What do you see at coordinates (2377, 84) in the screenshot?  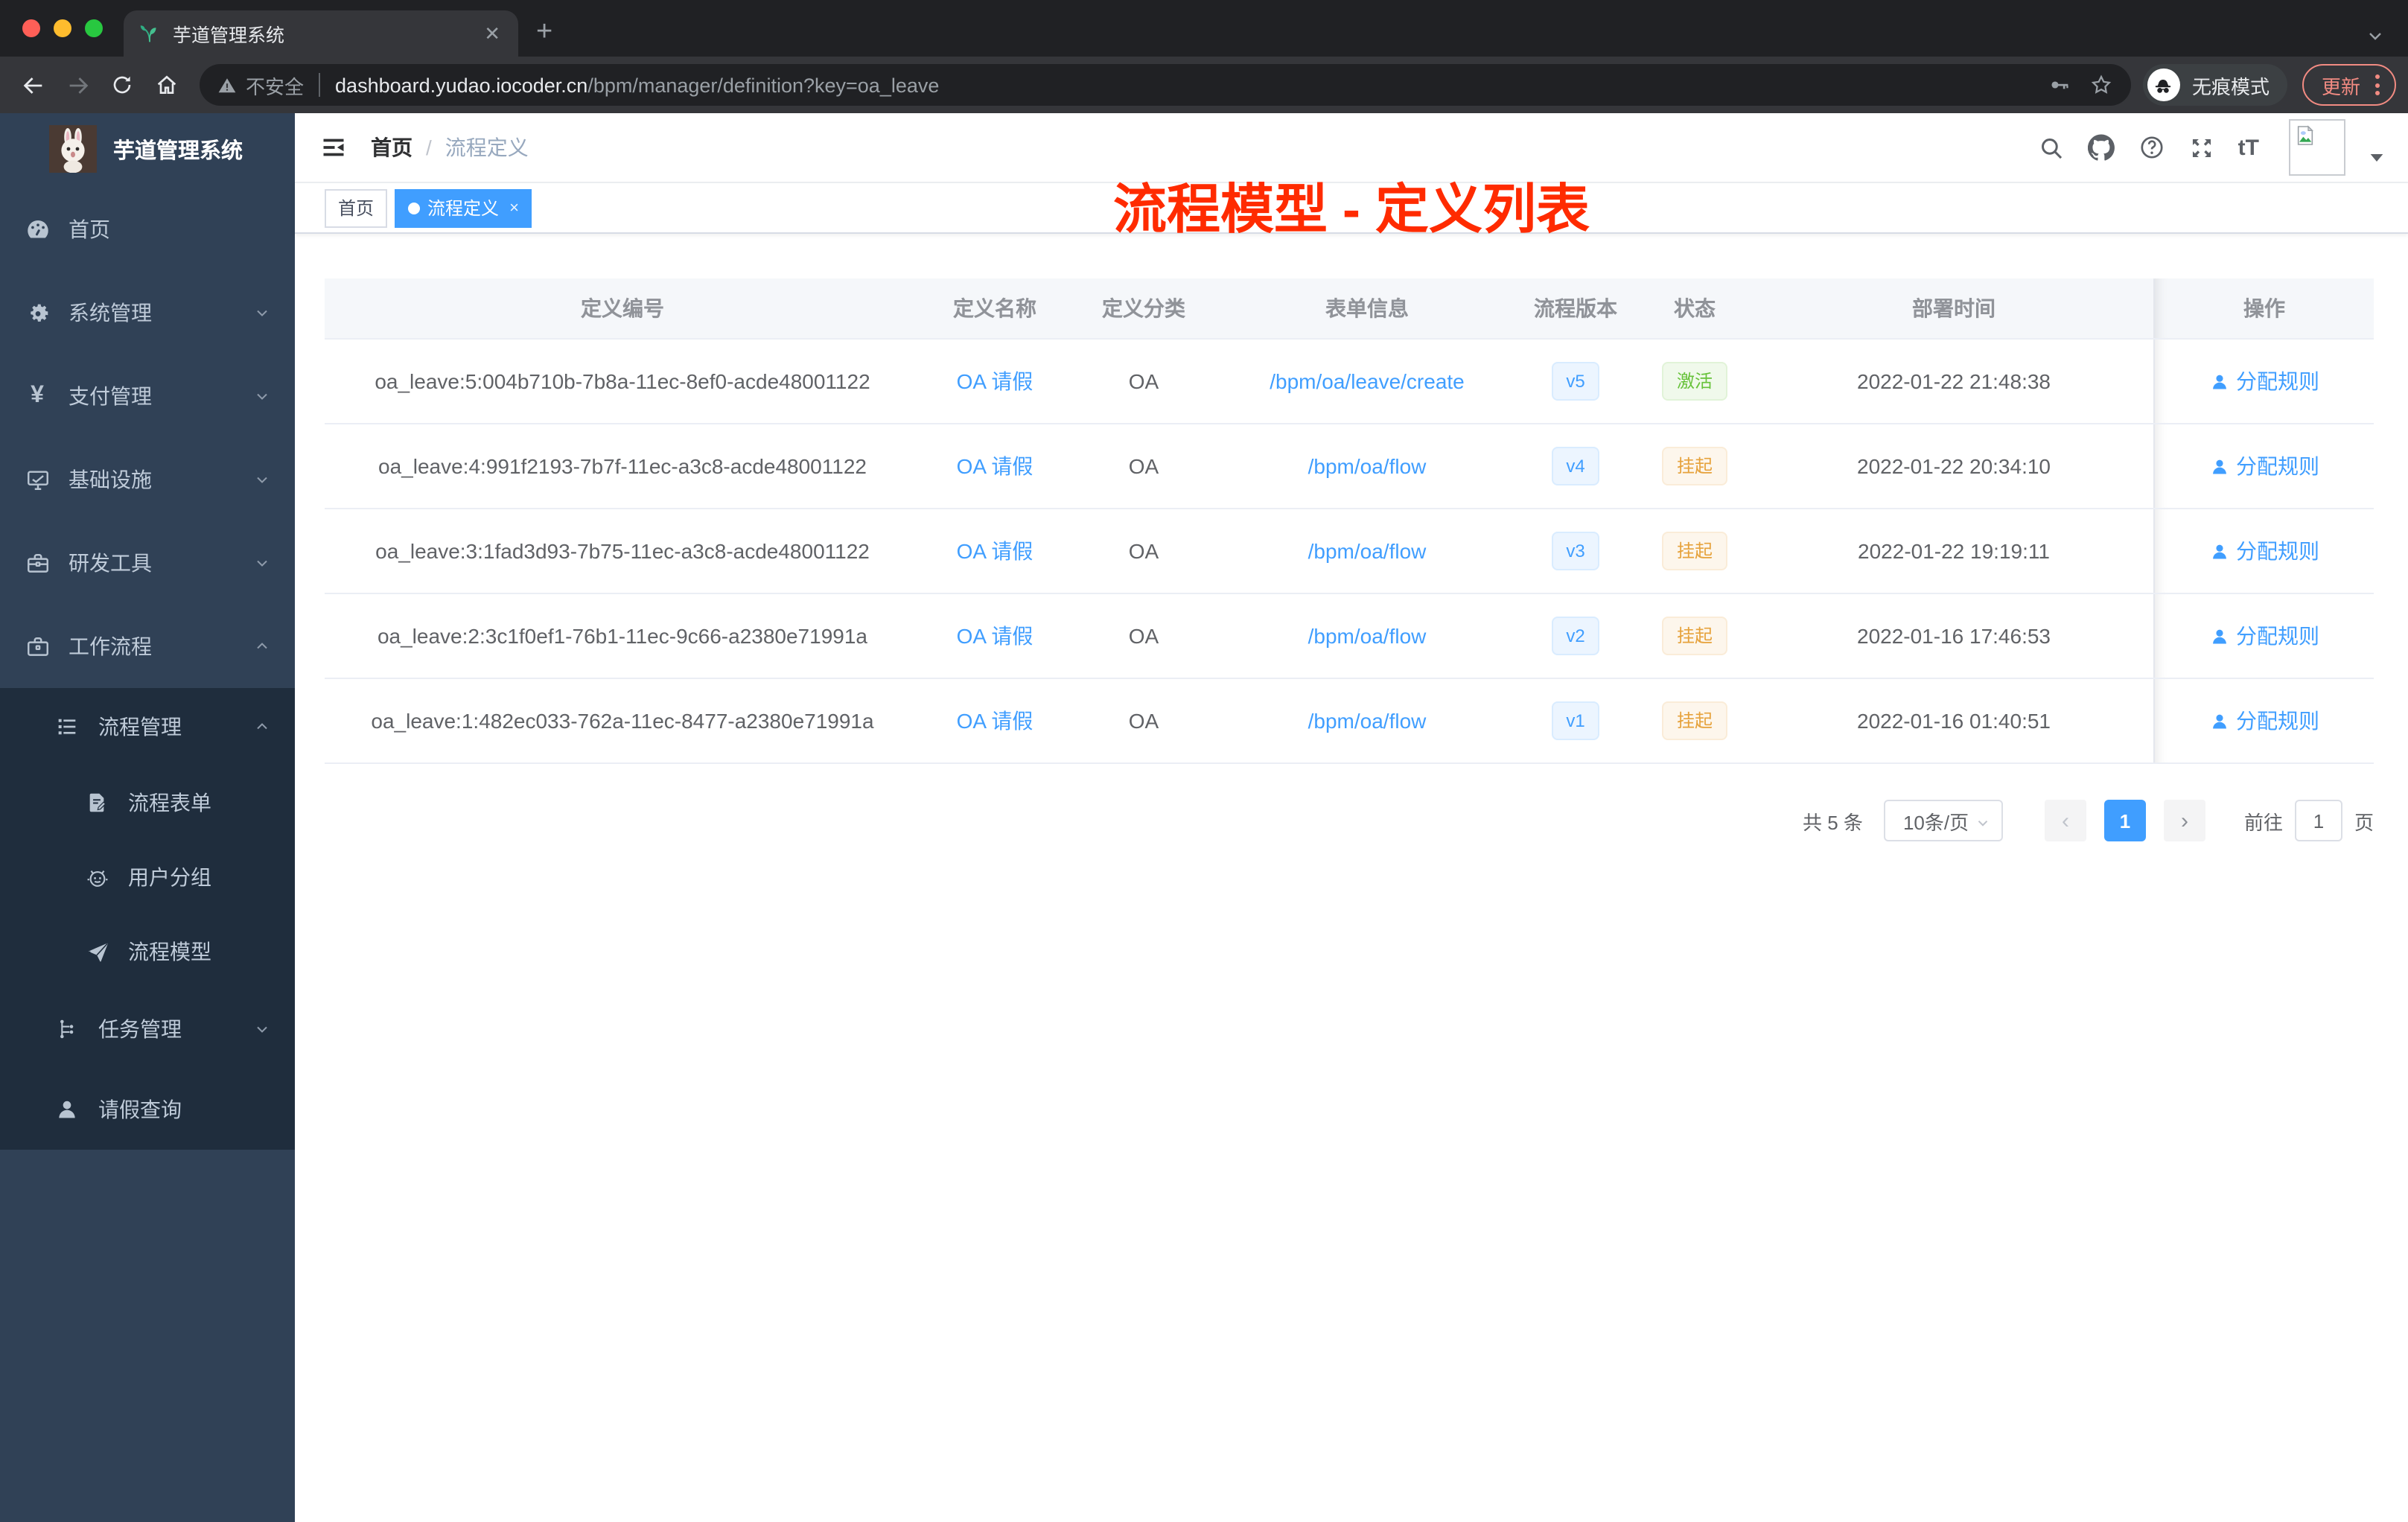 I see `browser-menu-icon` at bounding box center [2377, 84].